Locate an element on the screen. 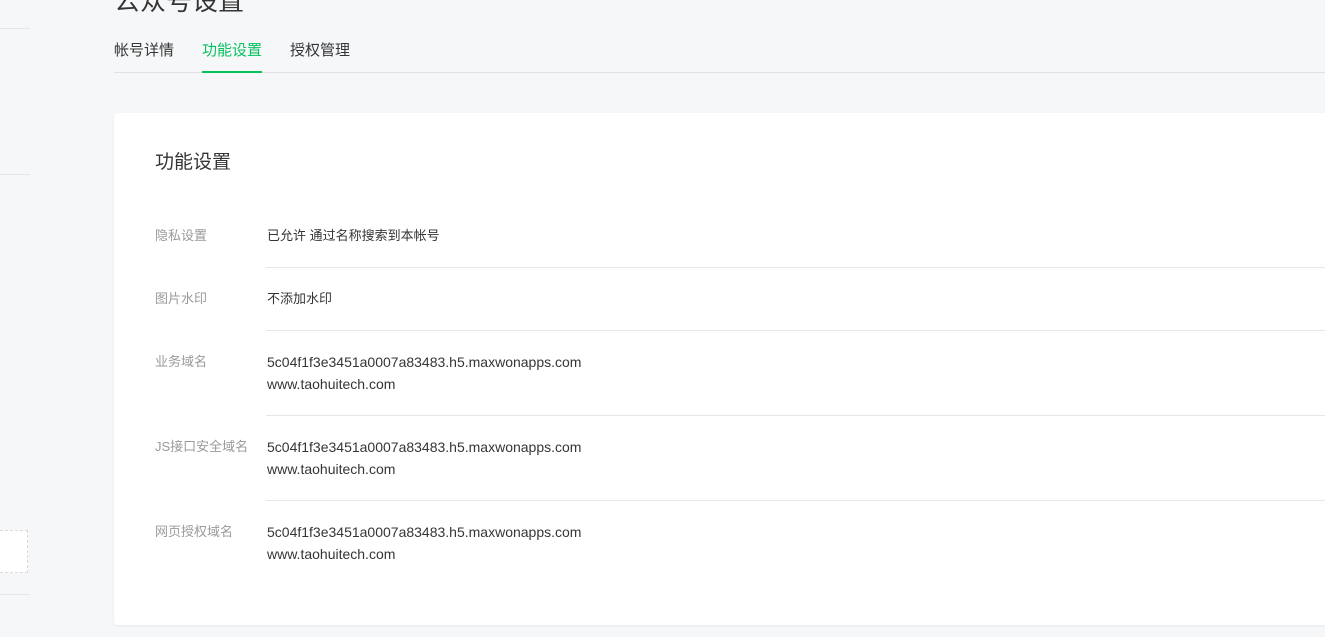 This screenshot has width=1325, height=637. row-value: 不添加水印 is located at coordinates (299, 299).